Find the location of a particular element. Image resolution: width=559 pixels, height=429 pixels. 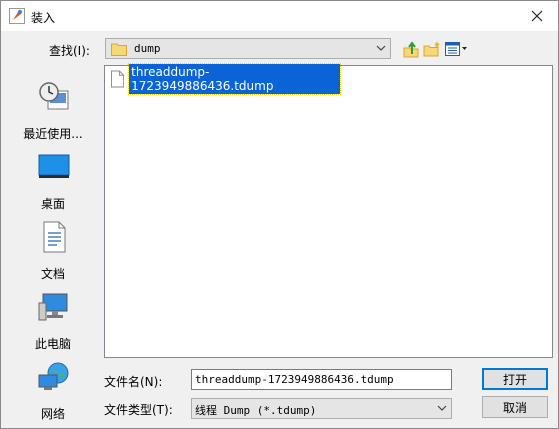

place-this-pc: 此电脑 is located at coordinates (53, 324).